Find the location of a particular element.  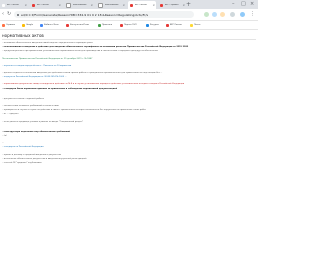

divider is located at coordinates (129, 39).